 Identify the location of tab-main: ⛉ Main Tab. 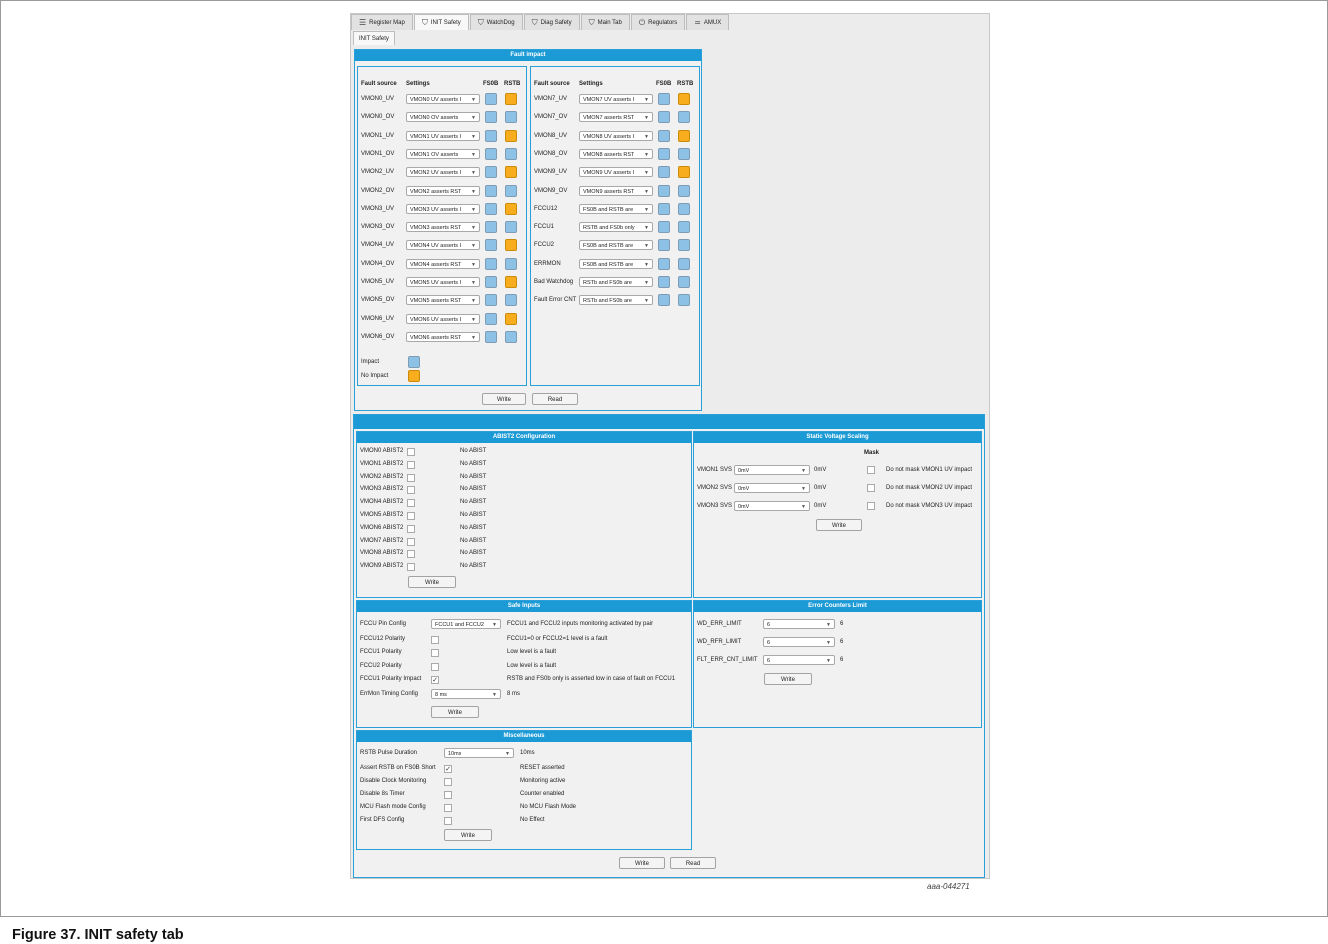
(605, 22).